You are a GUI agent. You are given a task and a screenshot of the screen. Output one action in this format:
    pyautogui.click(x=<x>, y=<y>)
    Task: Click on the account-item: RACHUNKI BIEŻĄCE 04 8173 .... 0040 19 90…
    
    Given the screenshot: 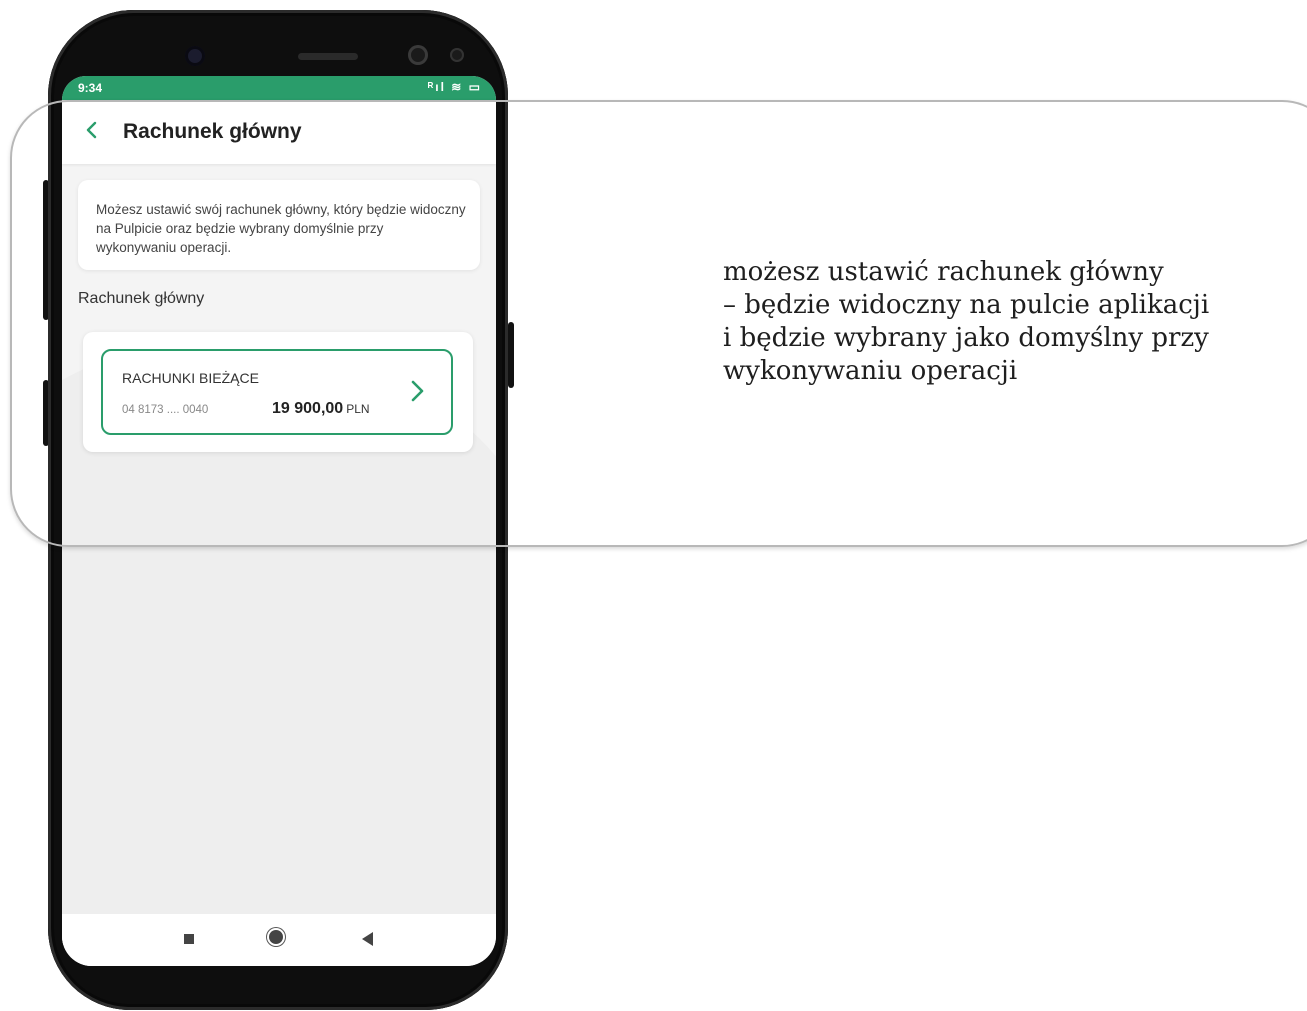 What is the action you would take?
    pyautogui.click(x=277, y=392)
    